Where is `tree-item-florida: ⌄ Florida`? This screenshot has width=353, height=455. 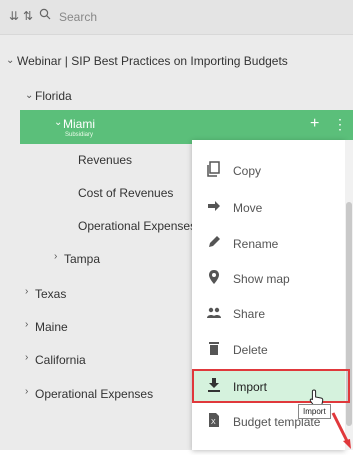
tree-item-florida: ⌄ Florida is located at coordinates (176, 97).